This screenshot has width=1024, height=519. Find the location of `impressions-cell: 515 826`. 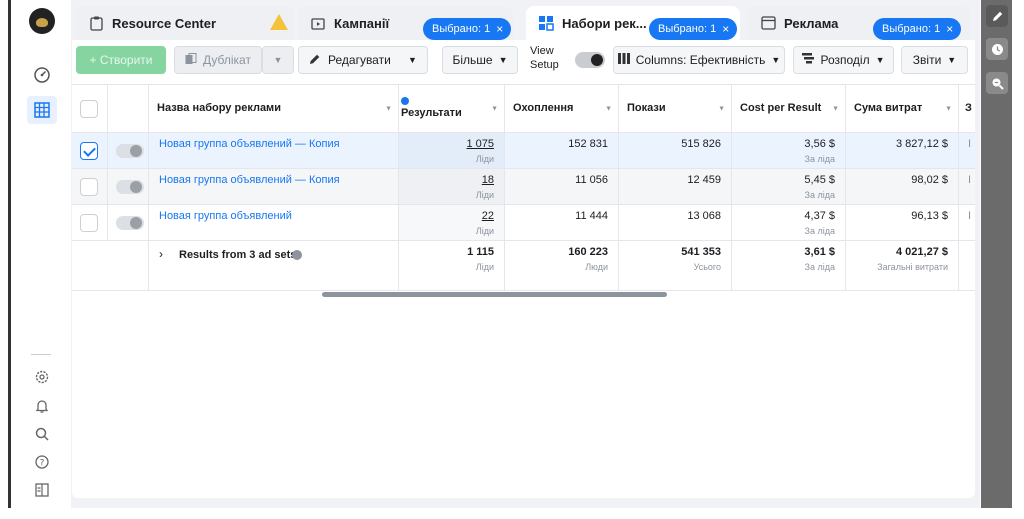

impressions-cell: 515 826 is located at coordinates (675, 150).